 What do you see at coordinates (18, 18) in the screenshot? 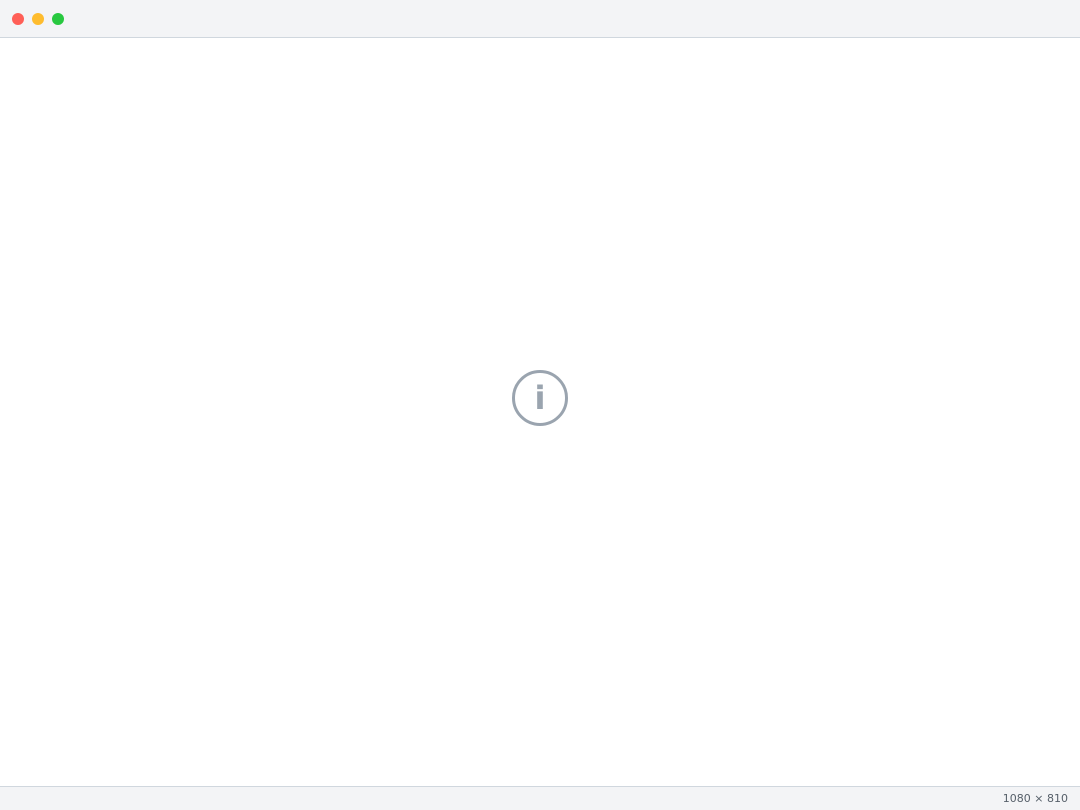
I see `close-window-button` at bounding box center [18, 18].